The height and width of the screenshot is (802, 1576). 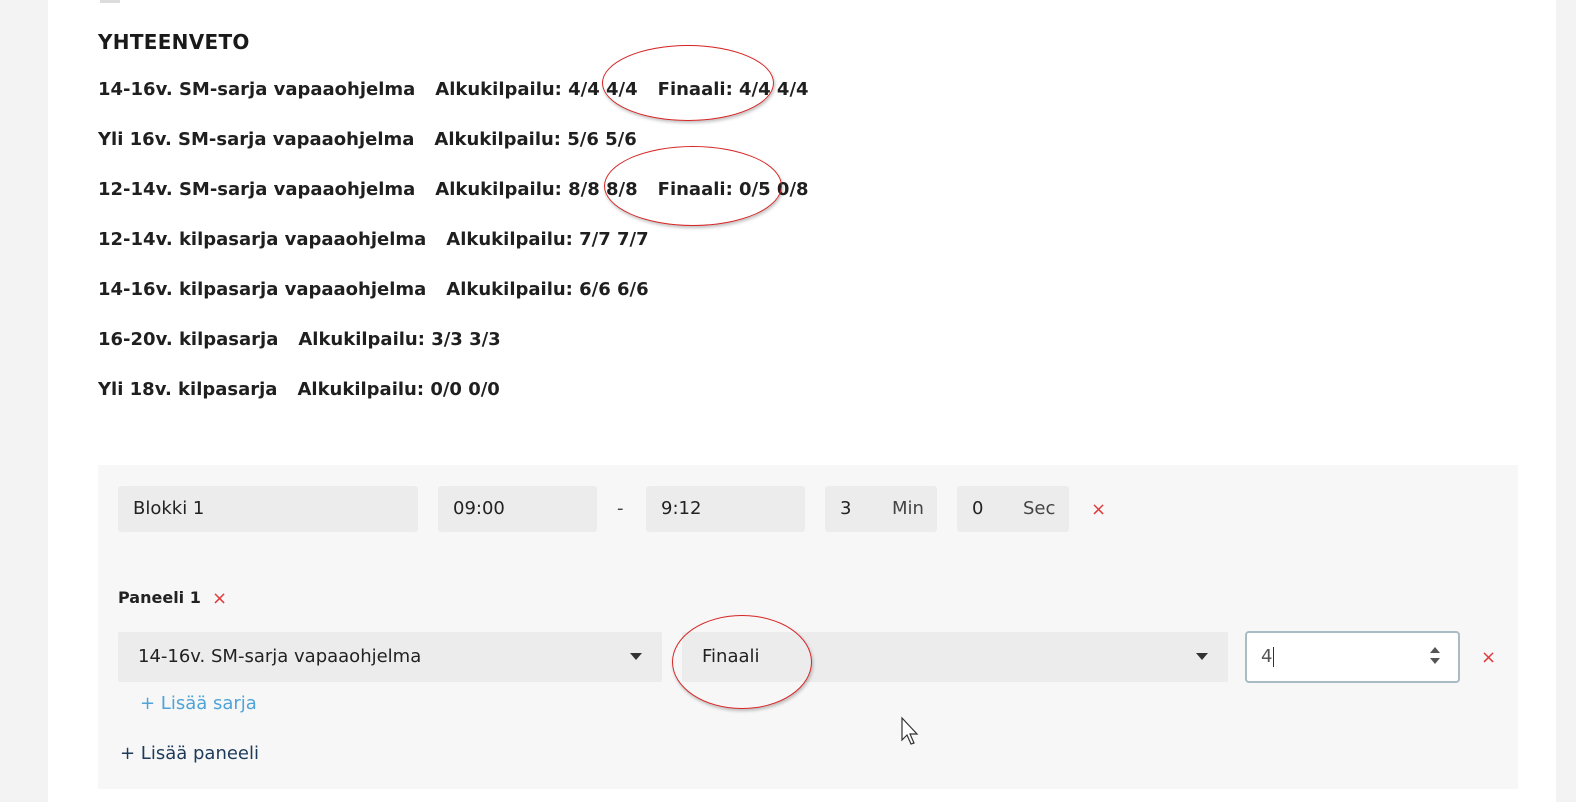 I want to click on series-select: 14-16v. SM-sarja vapaaohjelma, so click(x=390, y=657).